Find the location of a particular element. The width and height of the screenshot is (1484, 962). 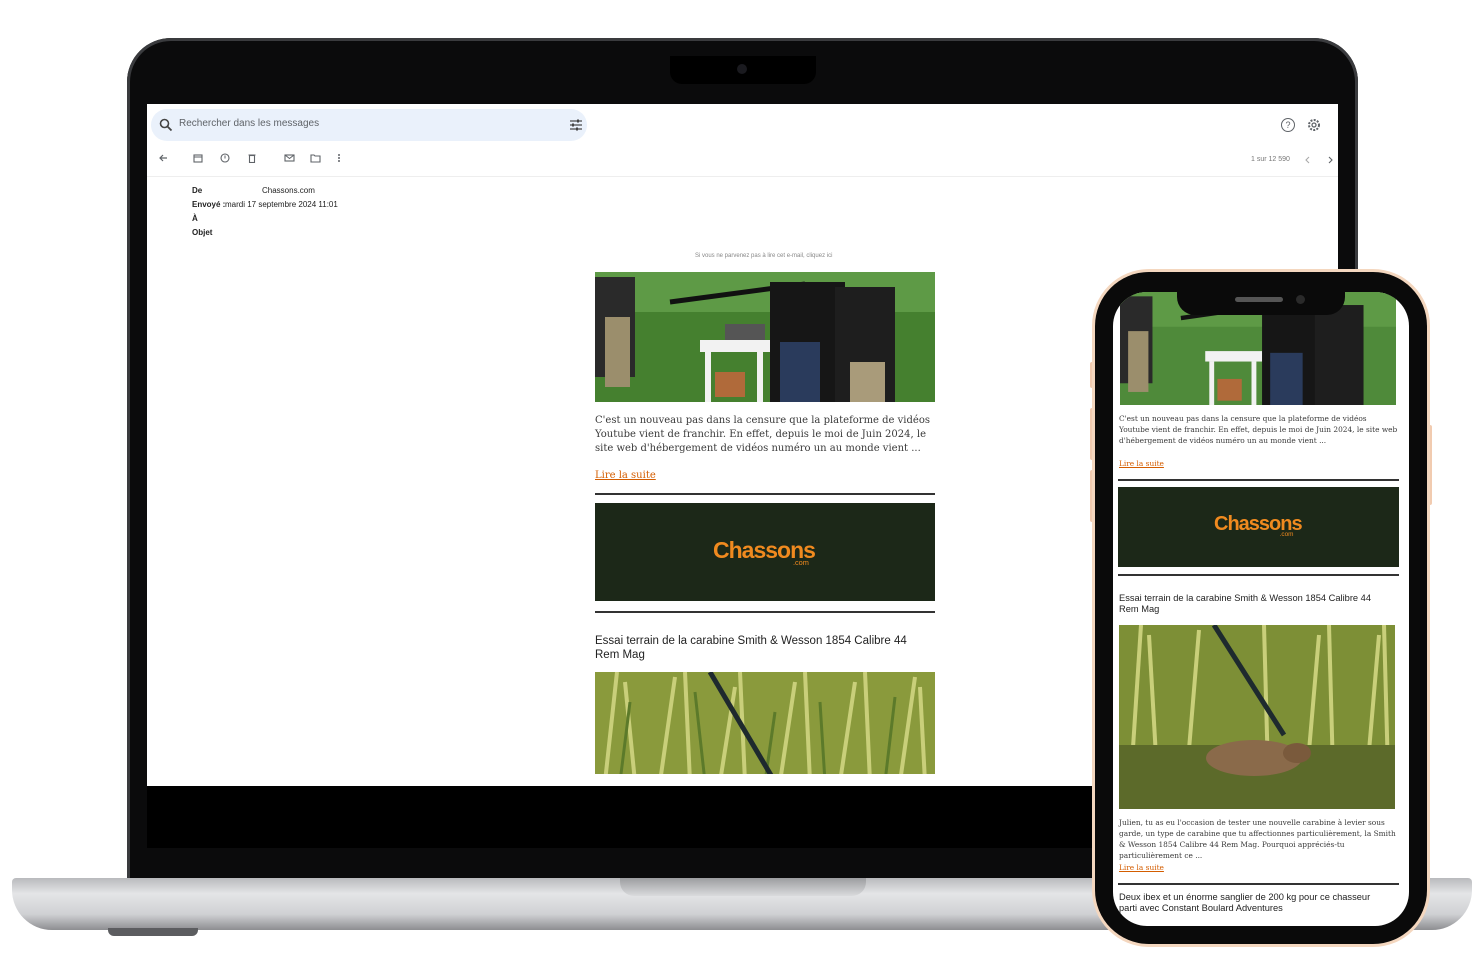

gmail-topbar: Rechercher dans les messages ? is located at coordinates (742, 125).